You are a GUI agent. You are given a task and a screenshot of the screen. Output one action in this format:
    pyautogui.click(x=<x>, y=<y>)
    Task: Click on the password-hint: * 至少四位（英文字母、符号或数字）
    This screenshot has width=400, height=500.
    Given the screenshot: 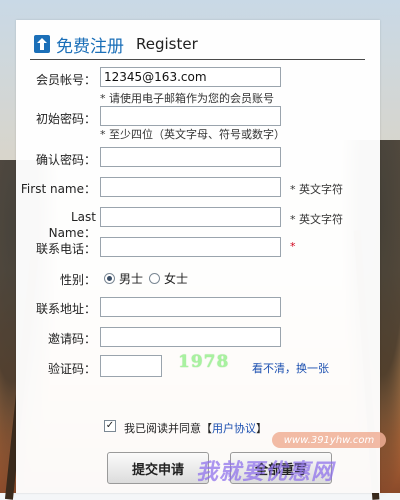 What is the action you would take?
    pyautogui.click(x=192, y=134)
    